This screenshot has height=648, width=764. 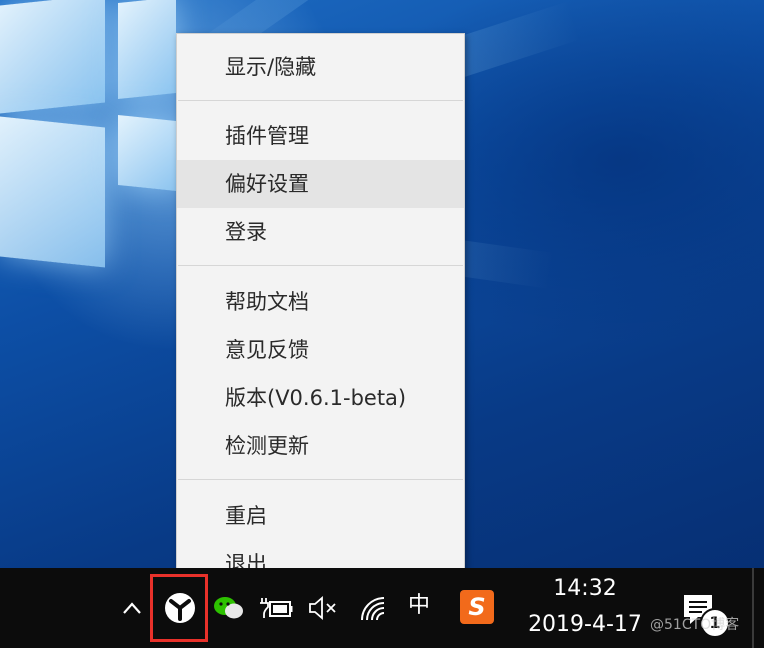 I want to click on input-method-icon: 中, so click(x=419, y=606).